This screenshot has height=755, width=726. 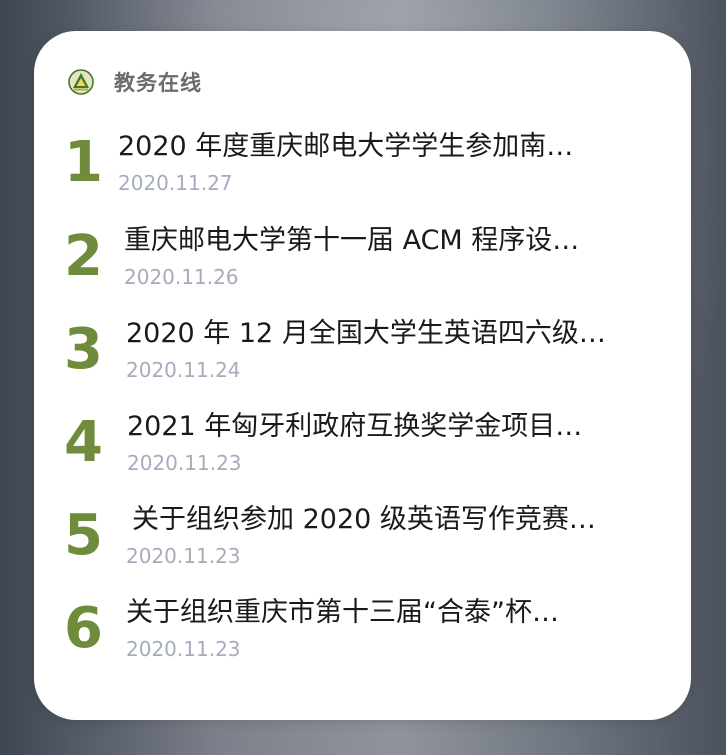 I want to click on rank-number: 1, so click(x=83, y=162).